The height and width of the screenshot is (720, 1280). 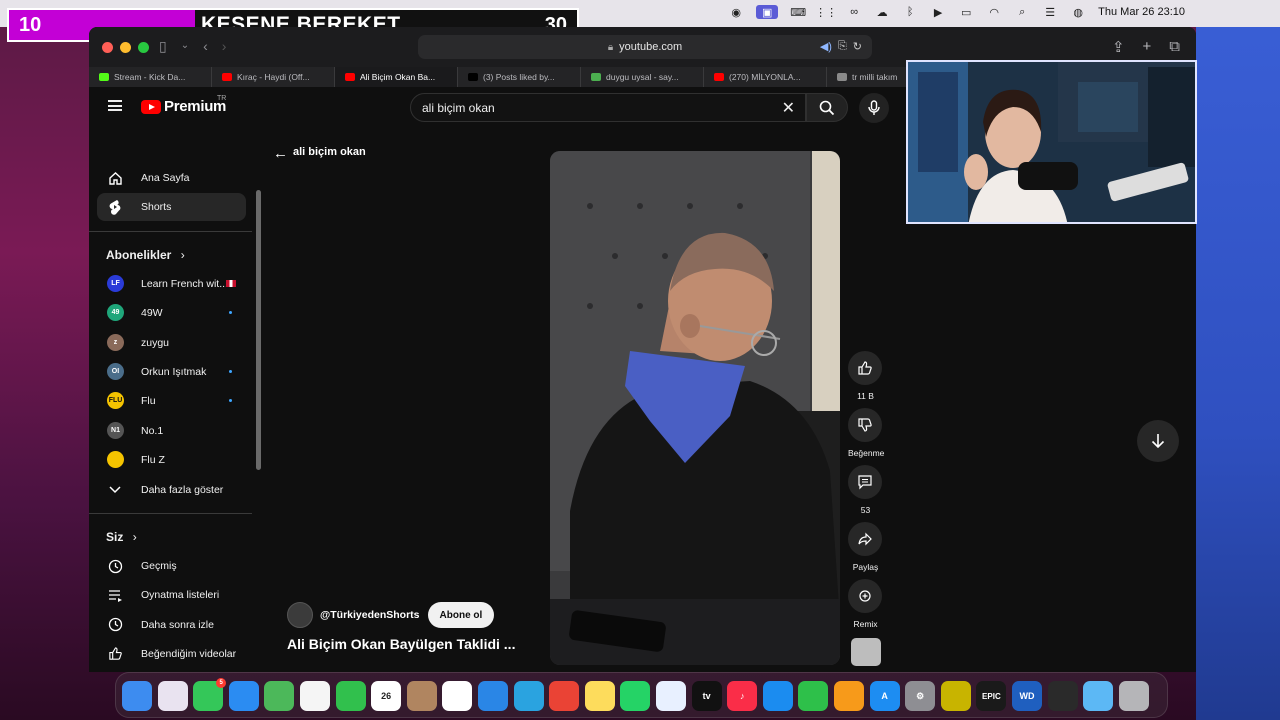 I want to click on wifi-icon: ◠, so click(x=994, y=12).